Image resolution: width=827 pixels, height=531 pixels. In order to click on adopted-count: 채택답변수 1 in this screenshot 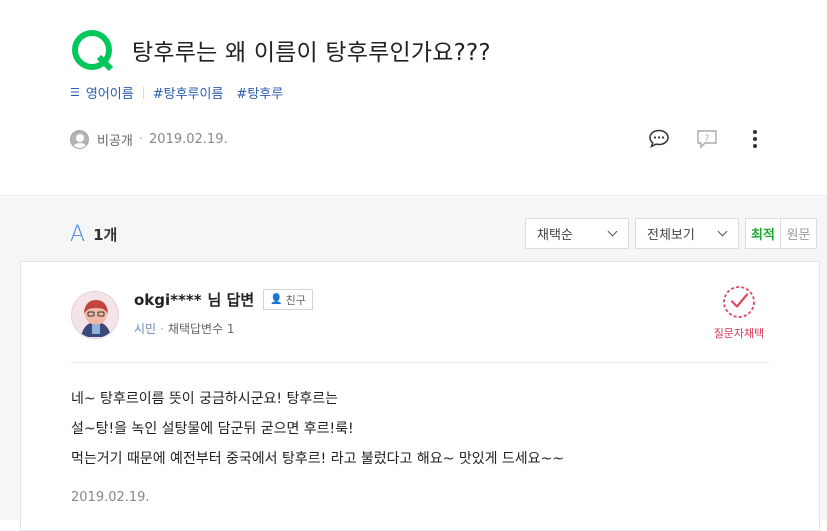, I will do `click(201, 329)`.